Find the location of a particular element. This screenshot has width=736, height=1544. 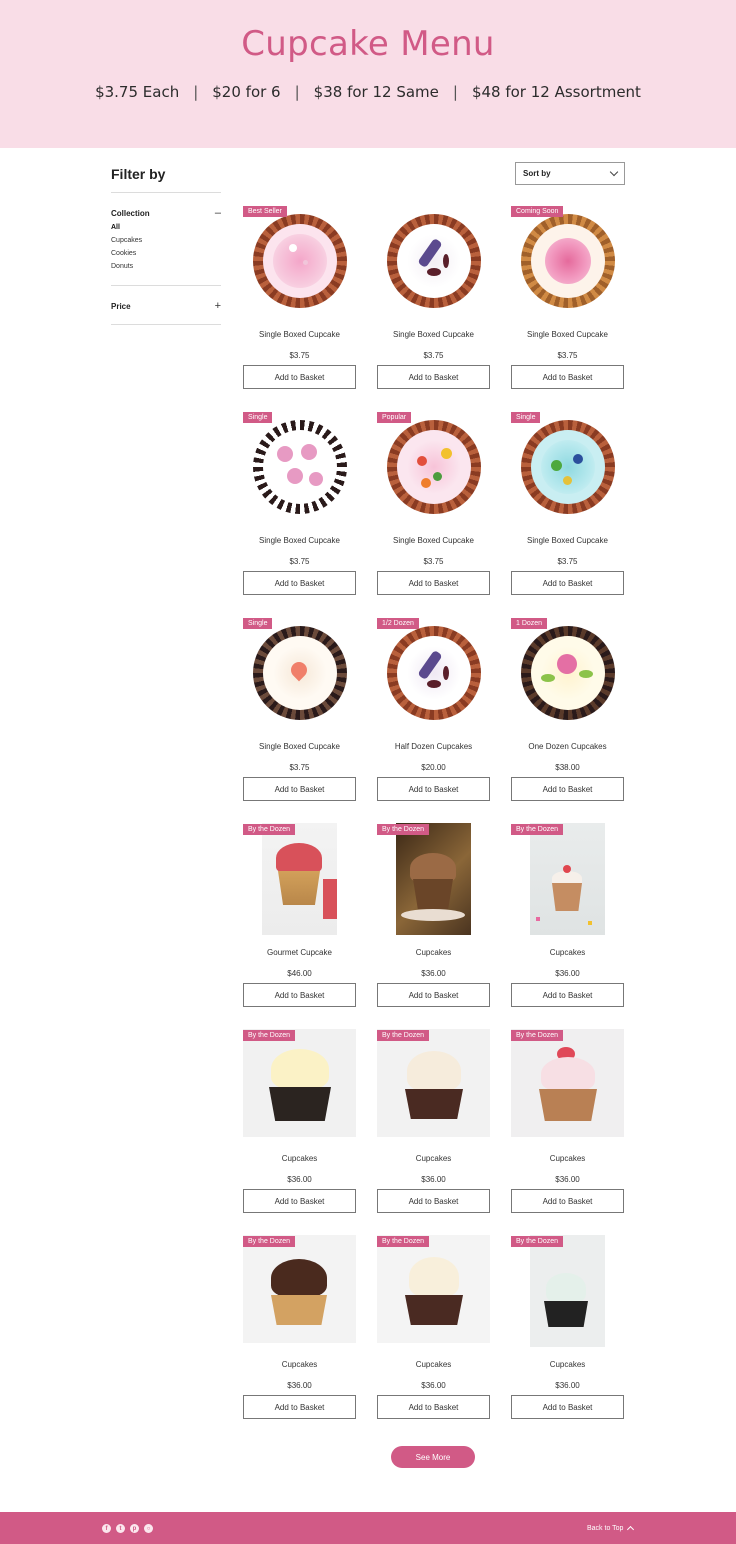

collection-option-cookies: Cookies is located at coordinates (166, 253).